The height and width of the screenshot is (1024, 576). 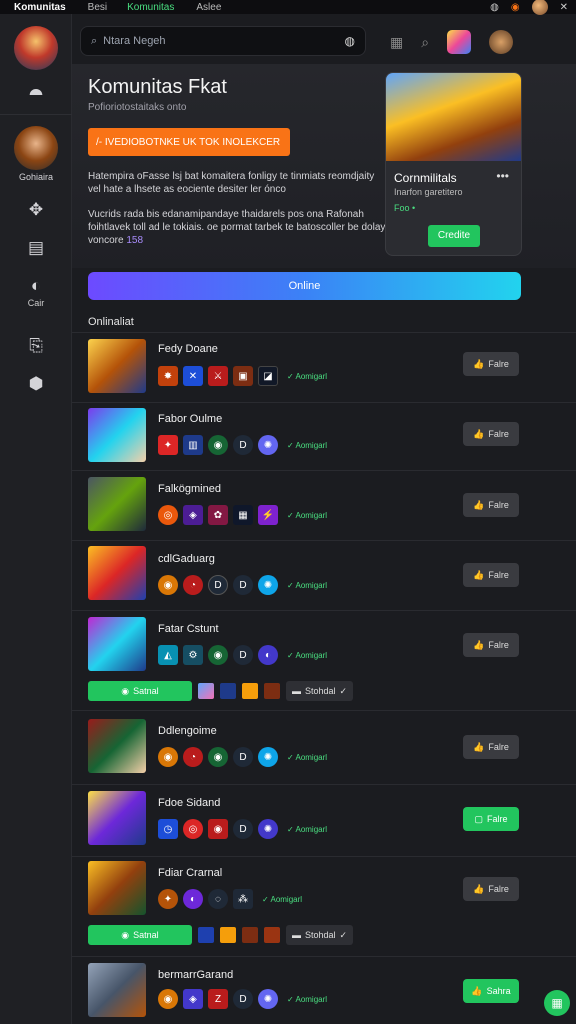 What do you see at coordinates (501, 42) in the screenshot?
I see `header-profile-image` at bounding box center [501, 42].